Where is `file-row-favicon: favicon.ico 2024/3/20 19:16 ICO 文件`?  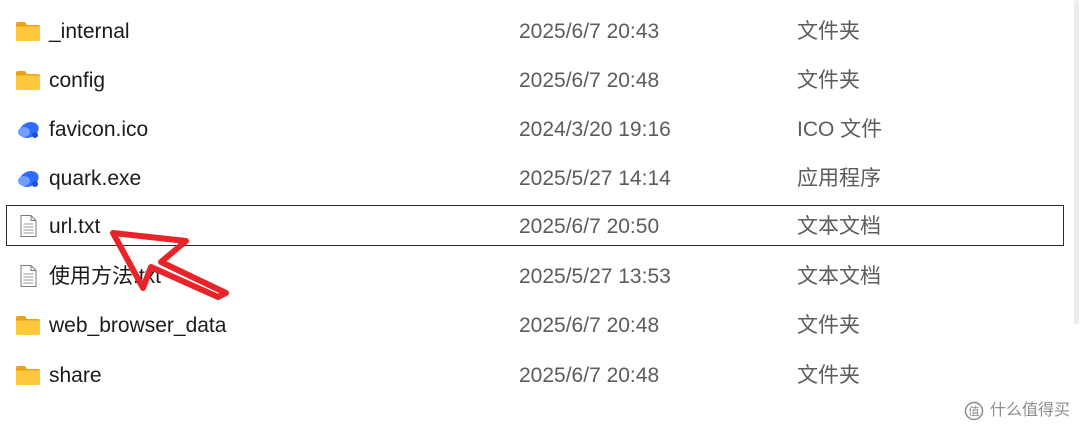 file-row-favicon: favicon.ico 2024/3/20 19:16 ICO 文件 is located at coordinates (535, 128).